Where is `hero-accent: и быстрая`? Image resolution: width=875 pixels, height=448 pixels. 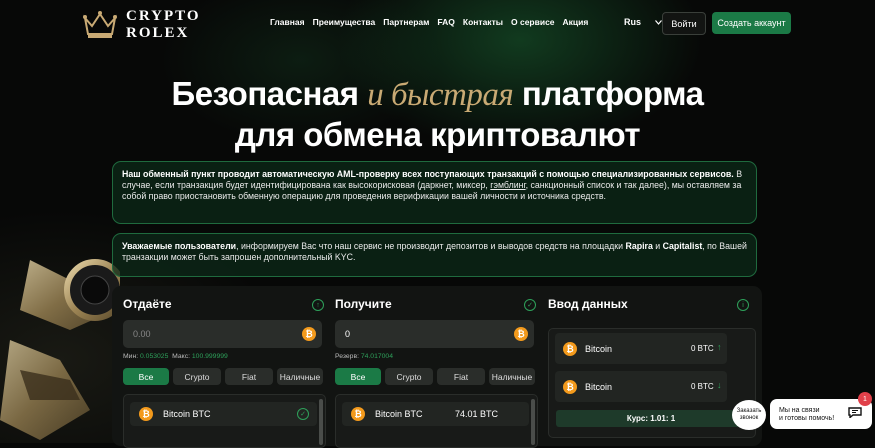 hero-accent: и быстрая is located at coordinates (440, 95).